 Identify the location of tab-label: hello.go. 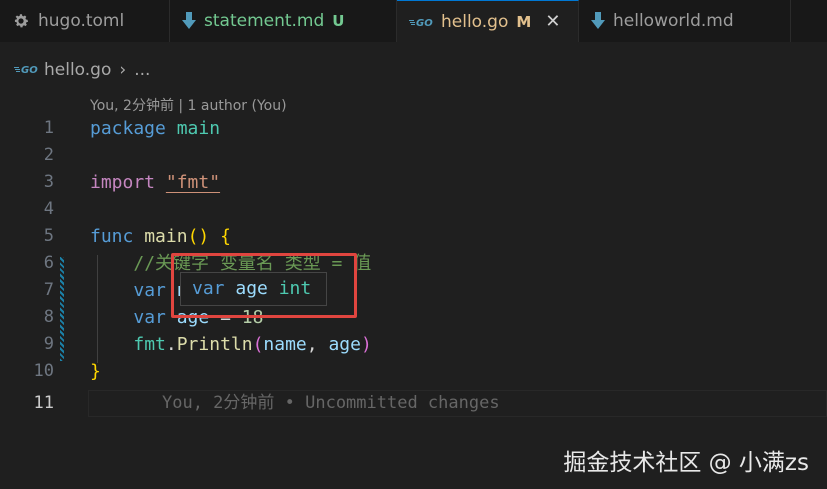
(475, 21).